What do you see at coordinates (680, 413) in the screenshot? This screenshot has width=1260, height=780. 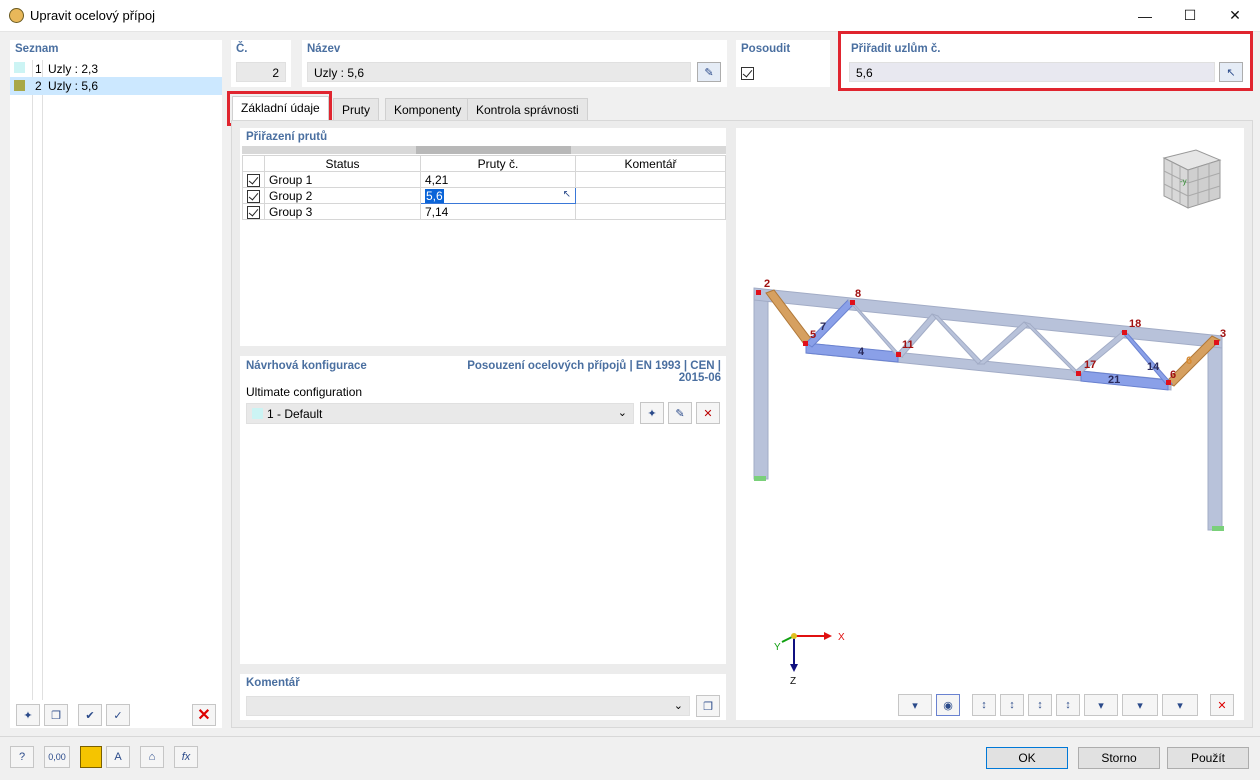 I see `edit-config-icon: ✎` at bounding box center [680, 413].